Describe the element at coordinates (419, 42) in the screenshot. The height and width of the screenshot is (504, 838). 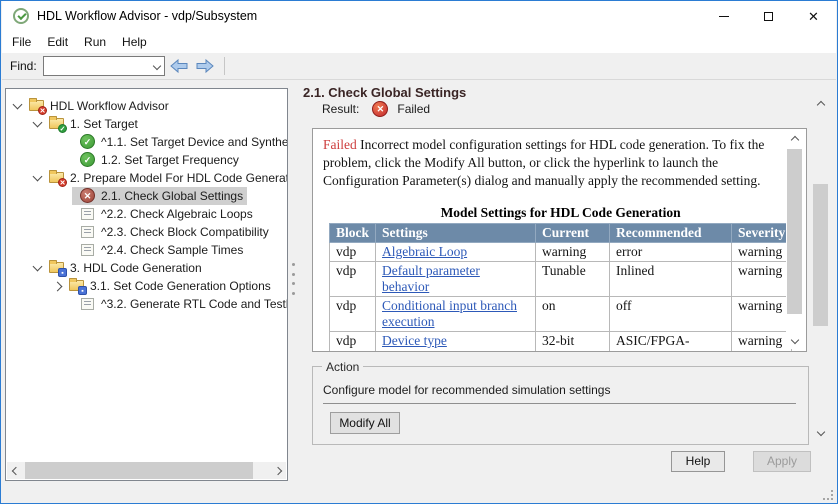
I see `menu-bar: File Edit Run Help` at that location.